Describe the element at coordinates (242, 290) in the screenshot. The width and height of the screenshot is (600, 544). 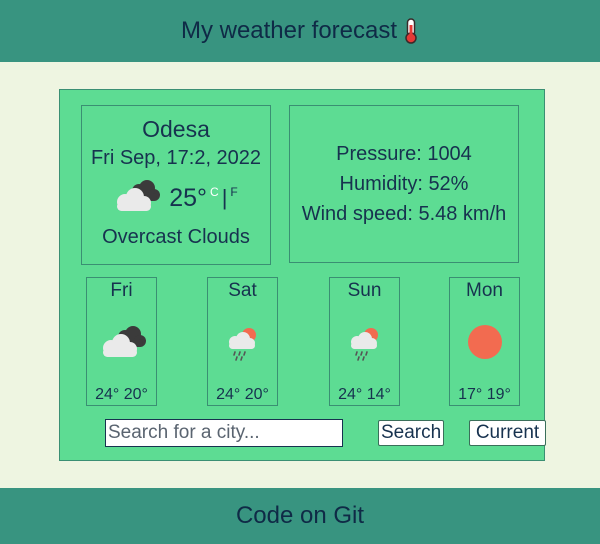
I see `forecast-day-name: Sat` at that location.